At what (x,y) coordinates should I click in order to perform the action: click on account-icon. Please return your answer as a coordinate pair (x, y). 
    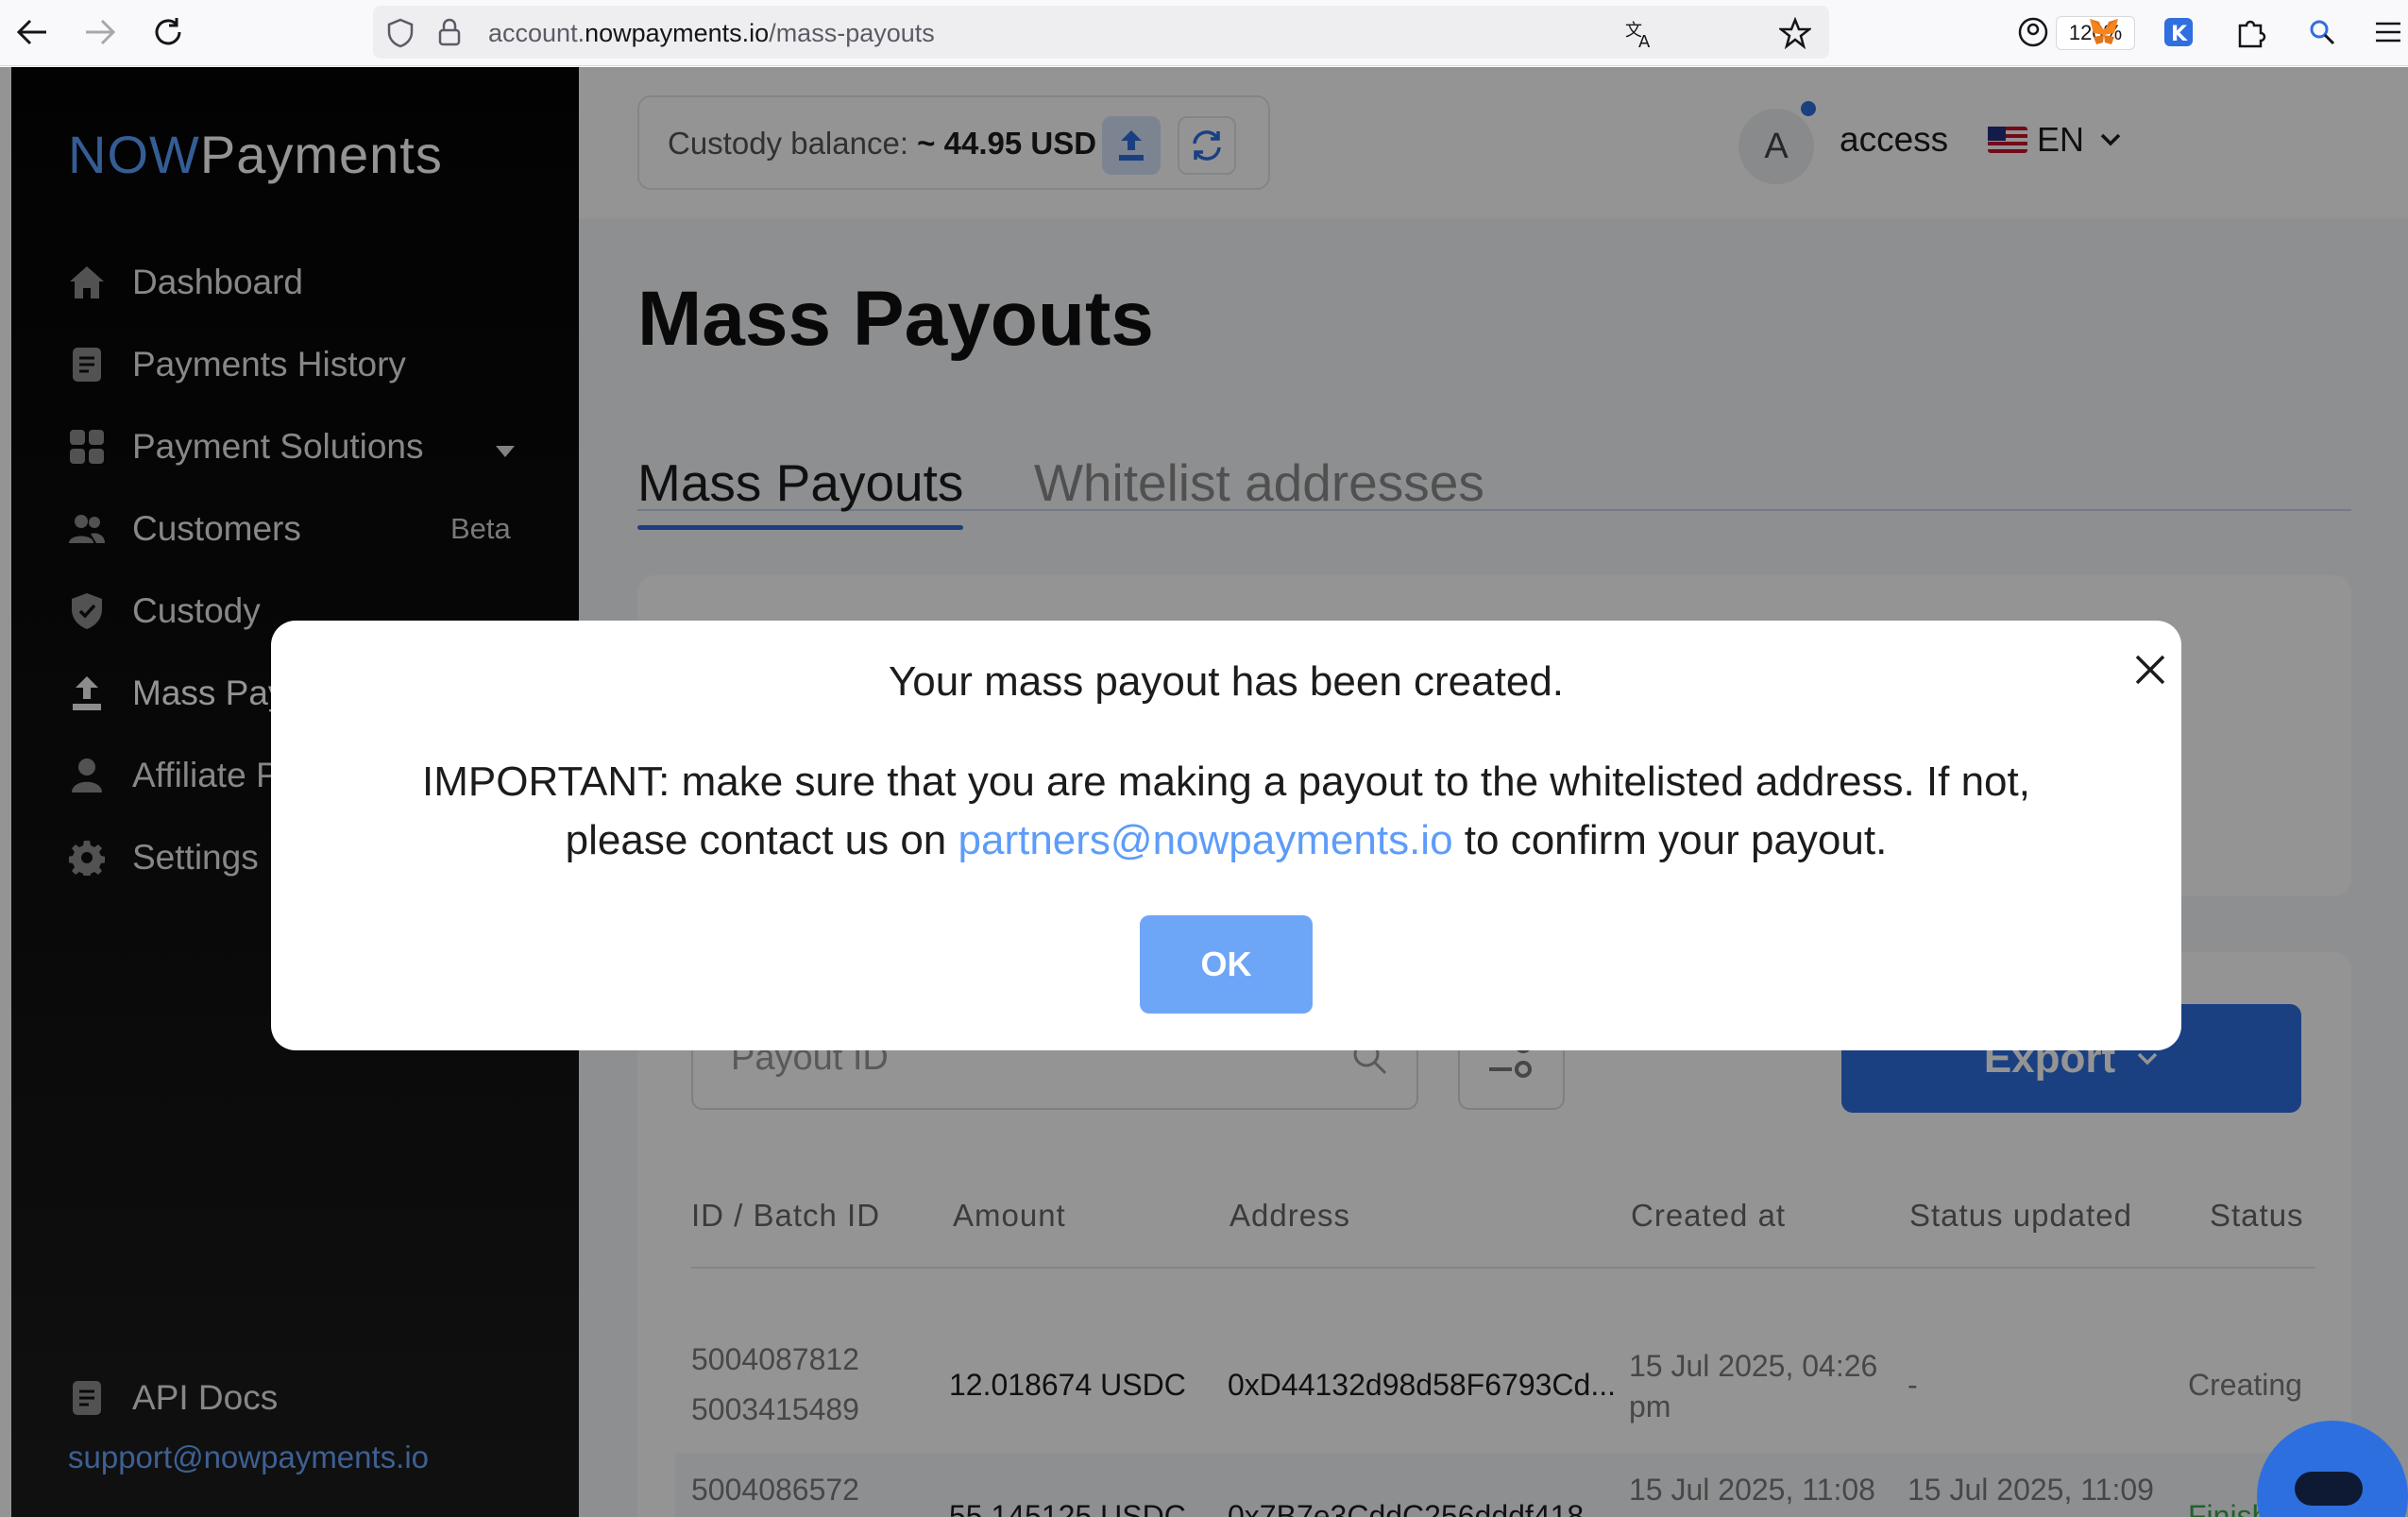
    Looking at the image, I should click on (2033, 32).